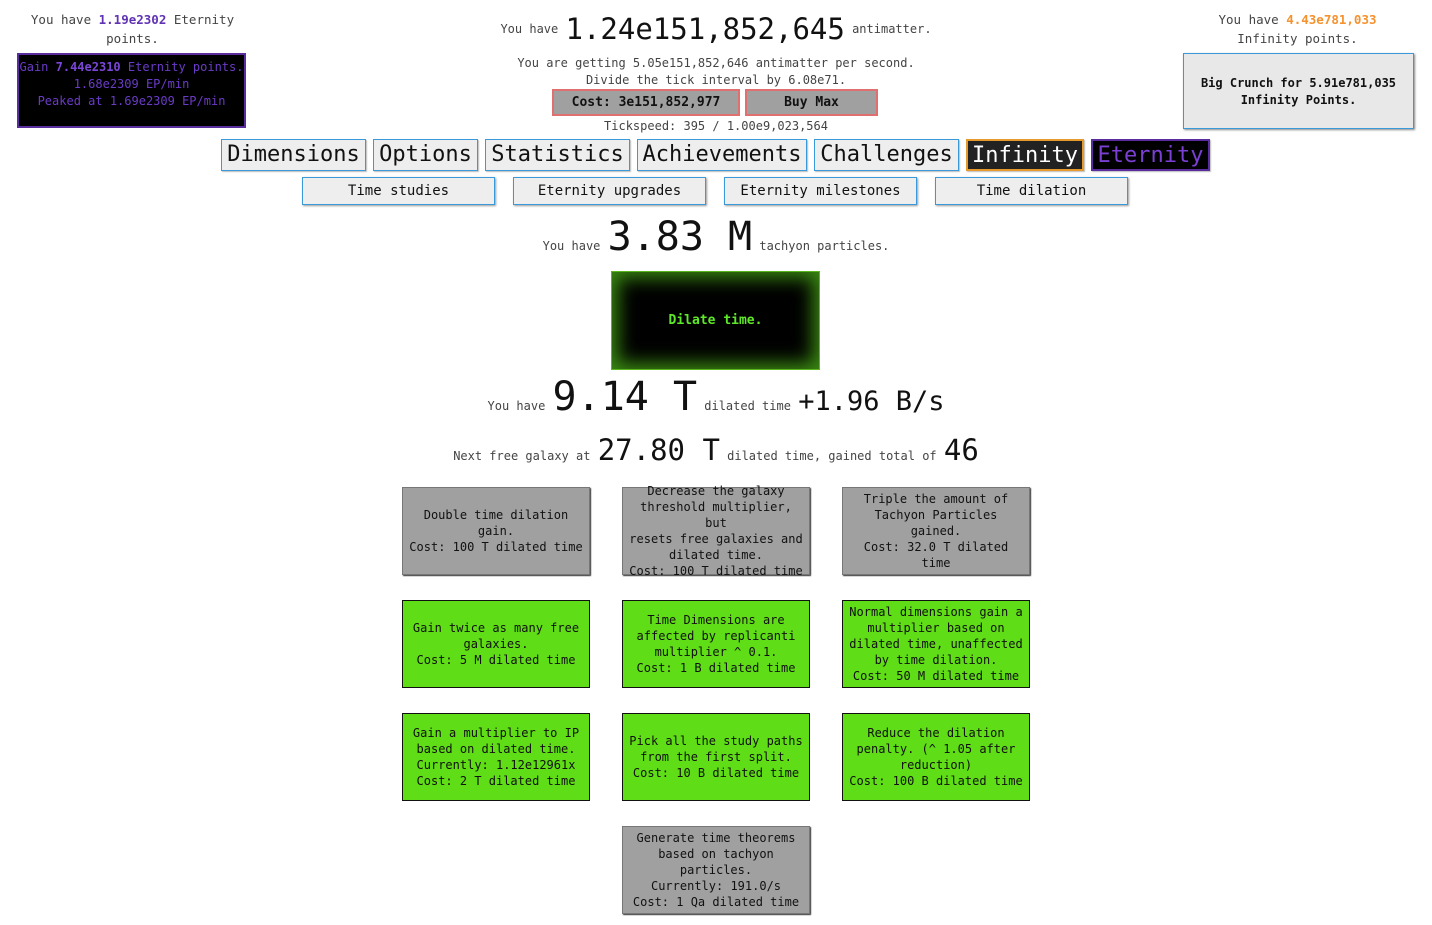 The image size is (1432, 925). What do you see at coordinates (575, 246) in the screenshot?
I see `tachyon-prefix: You have` at bounding box center [575, 246].